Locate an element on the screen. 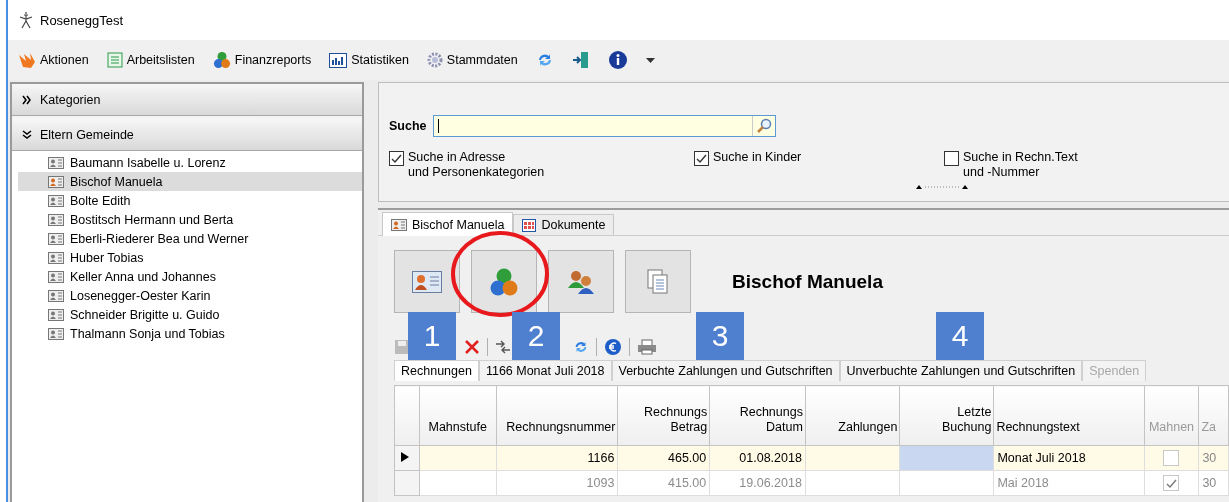 Image resolution: width=1229 pixels, height=502 pixels. list-item: Eberli-Riederer Bea und Werner is located at coordinates (190, 238).